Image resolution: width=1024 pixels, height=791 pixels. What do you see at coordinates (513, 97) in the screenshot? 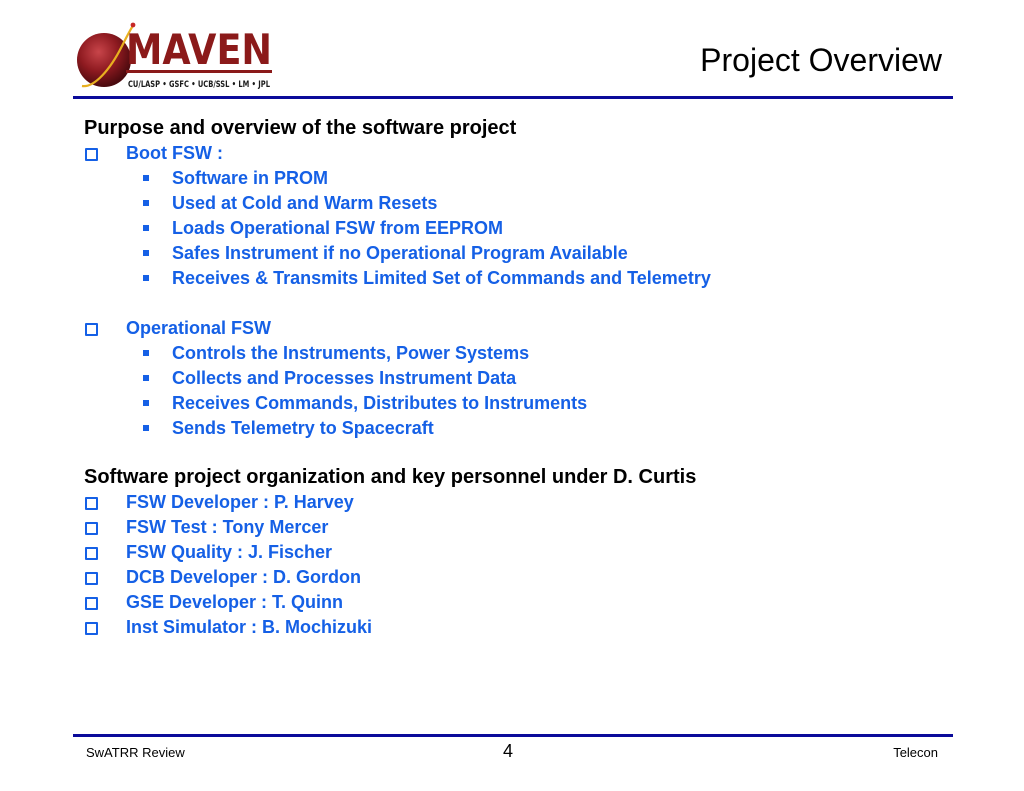
I see `header-divider` at bounding box center [513, 97].